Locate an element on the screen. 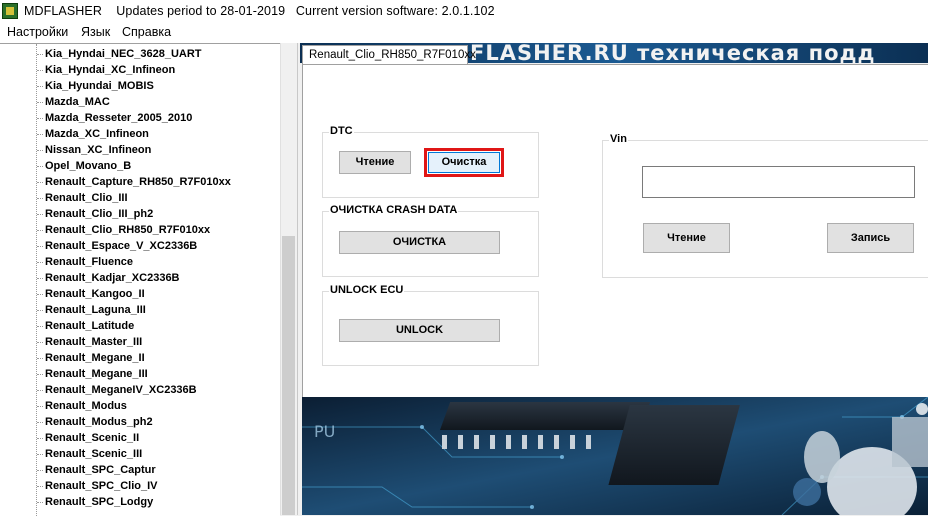 The image size is (928, 516). dtc-read-label: Чтение is located at coordinates (375, 162).